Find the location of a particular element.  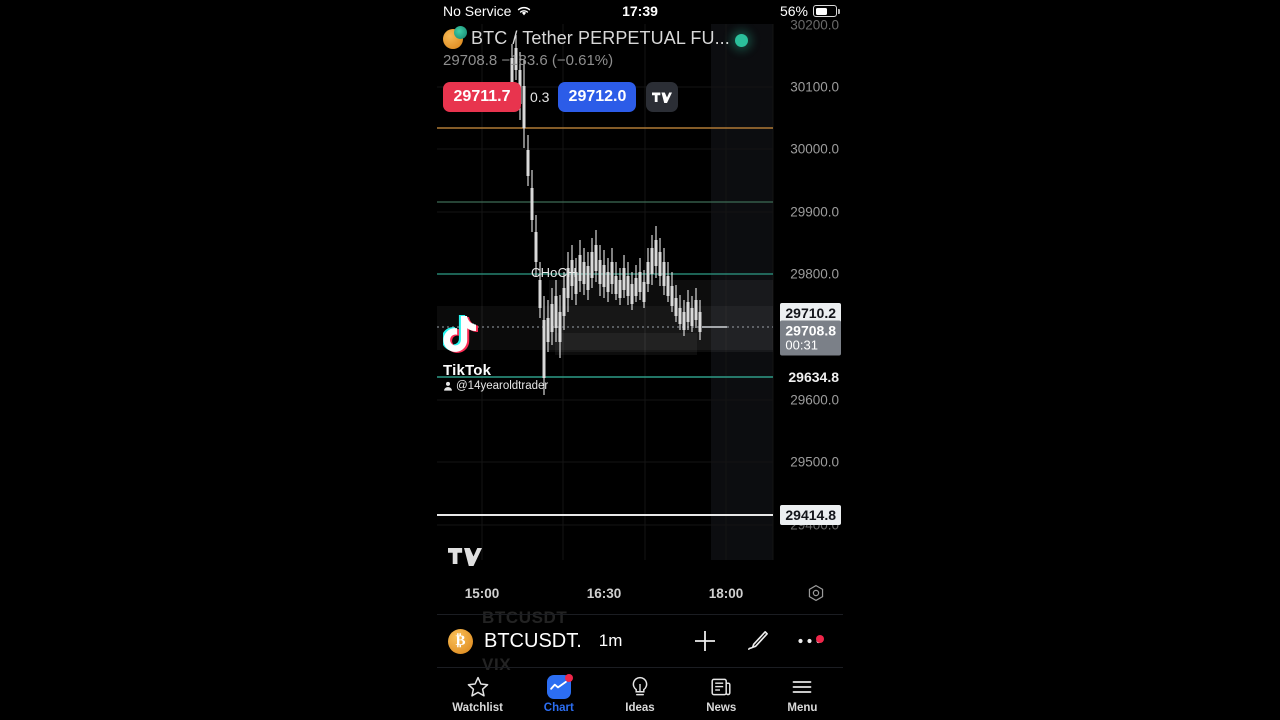

tab-menu: Menu is located at coordinates (802, 694).